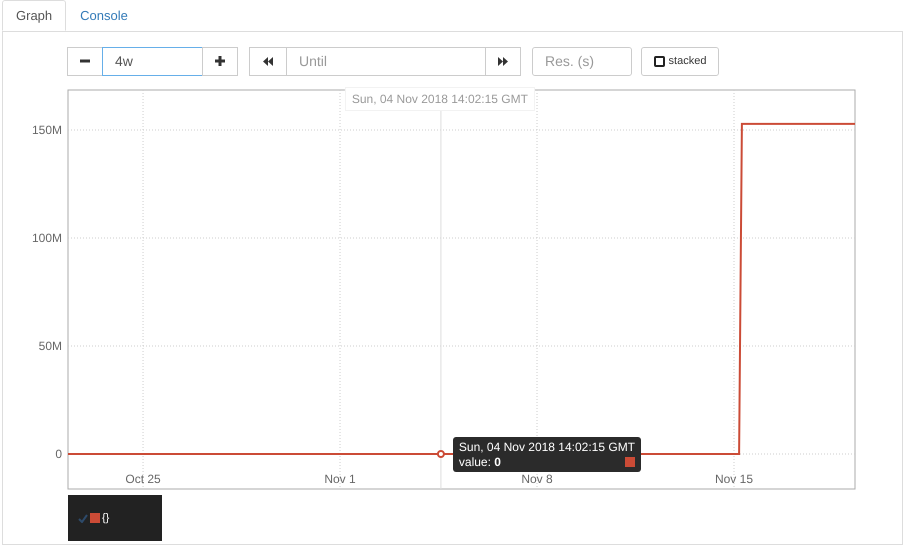  Describe the element at coordinates (85, 61) in the screenshot. I see `decrease-range-button` at that location.